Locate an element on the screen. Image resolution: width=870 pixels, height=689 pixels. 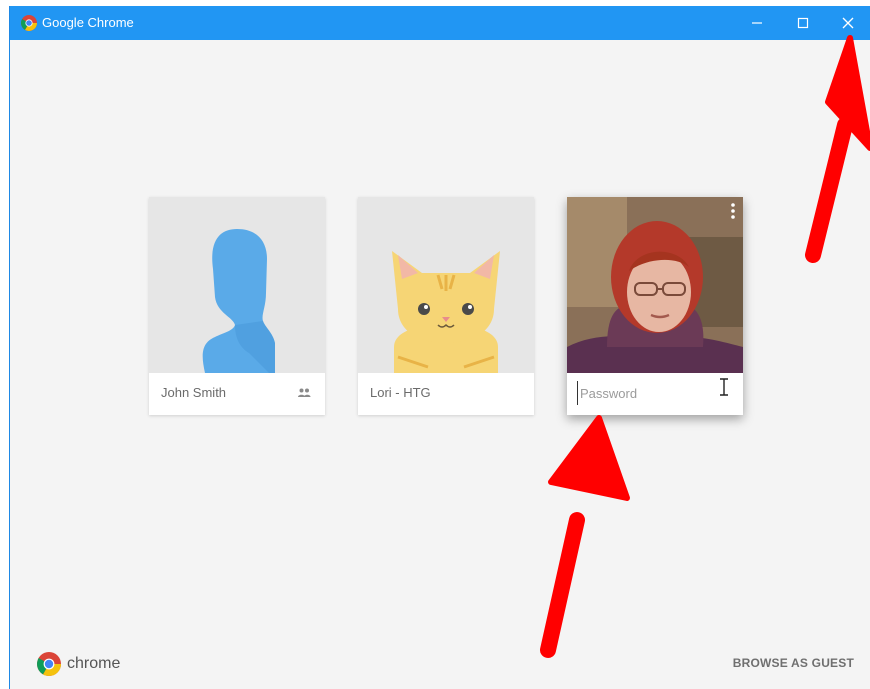
profile-card-lori-htg: Lori - HTG is located at coordinates (446, 306).